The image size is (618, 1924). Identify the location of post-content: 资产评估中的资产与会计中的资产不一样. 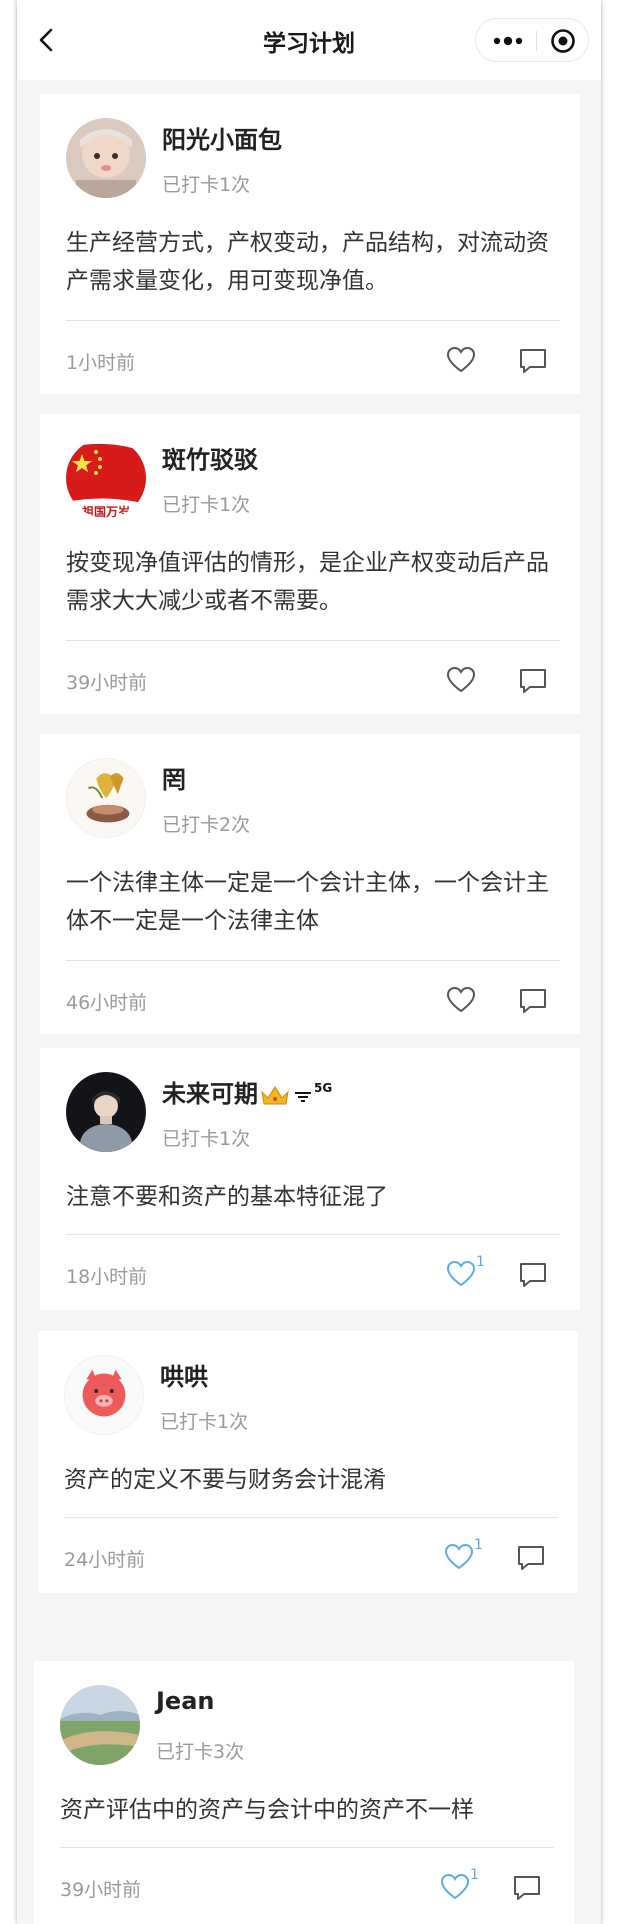
(267, 1810).